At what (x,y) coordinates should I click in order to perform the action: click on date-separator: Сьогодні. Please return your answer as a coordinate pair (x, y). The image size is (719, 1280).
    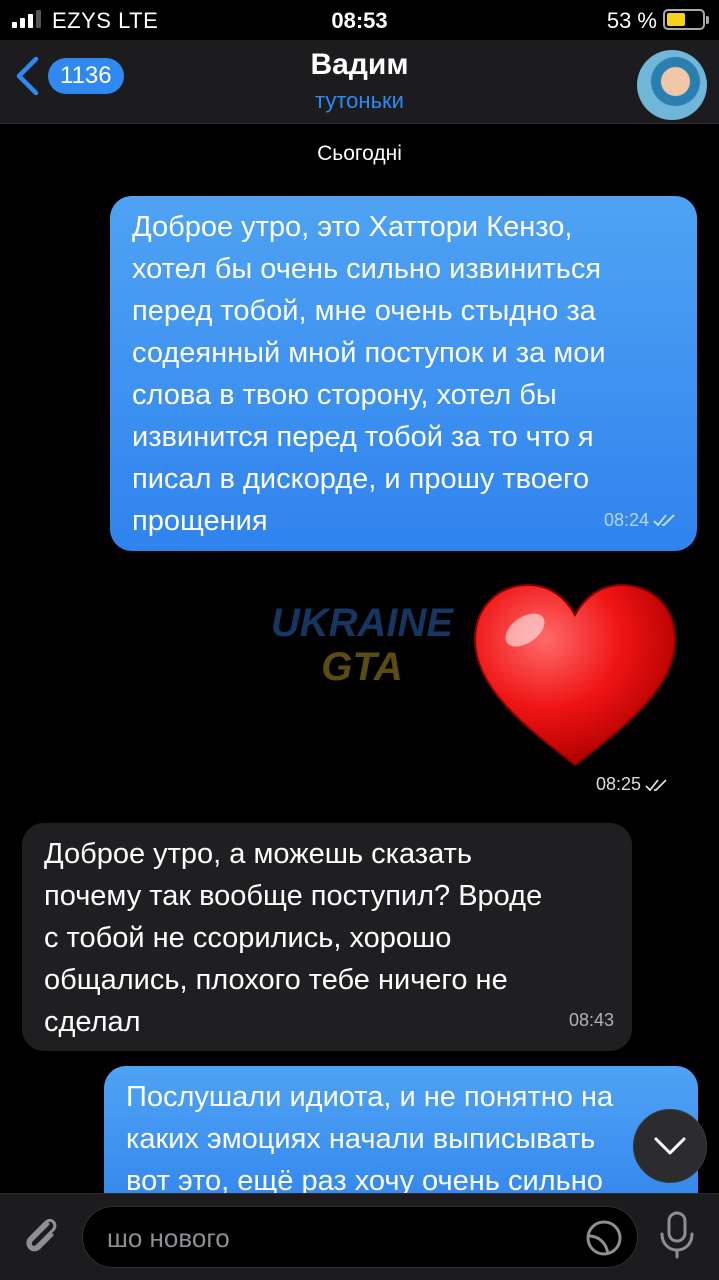
    Looking at the image, I should click on (359, 153).